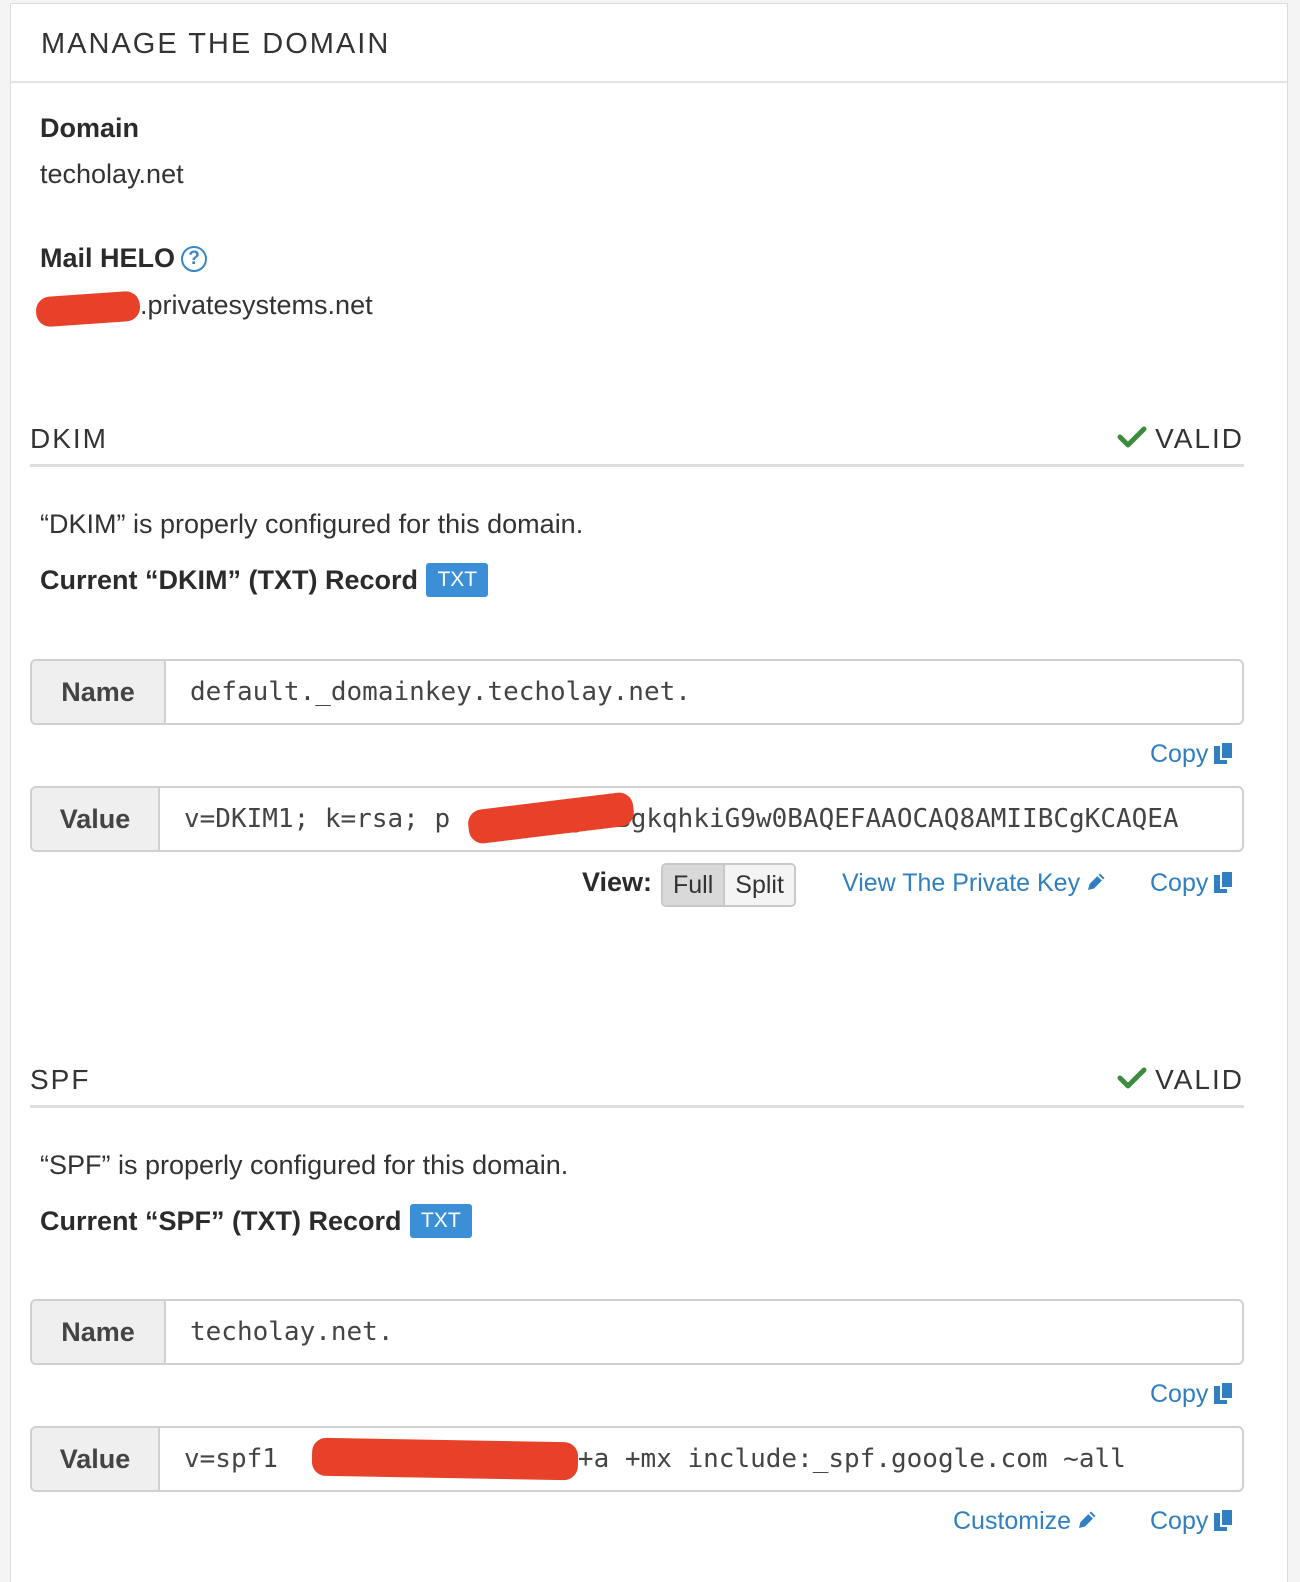 The width and height of the screenshot is (1300, 1582). I want to click on dkim-value-prefix: v=DKIM1; k=rsa; p, so click(317, 819).